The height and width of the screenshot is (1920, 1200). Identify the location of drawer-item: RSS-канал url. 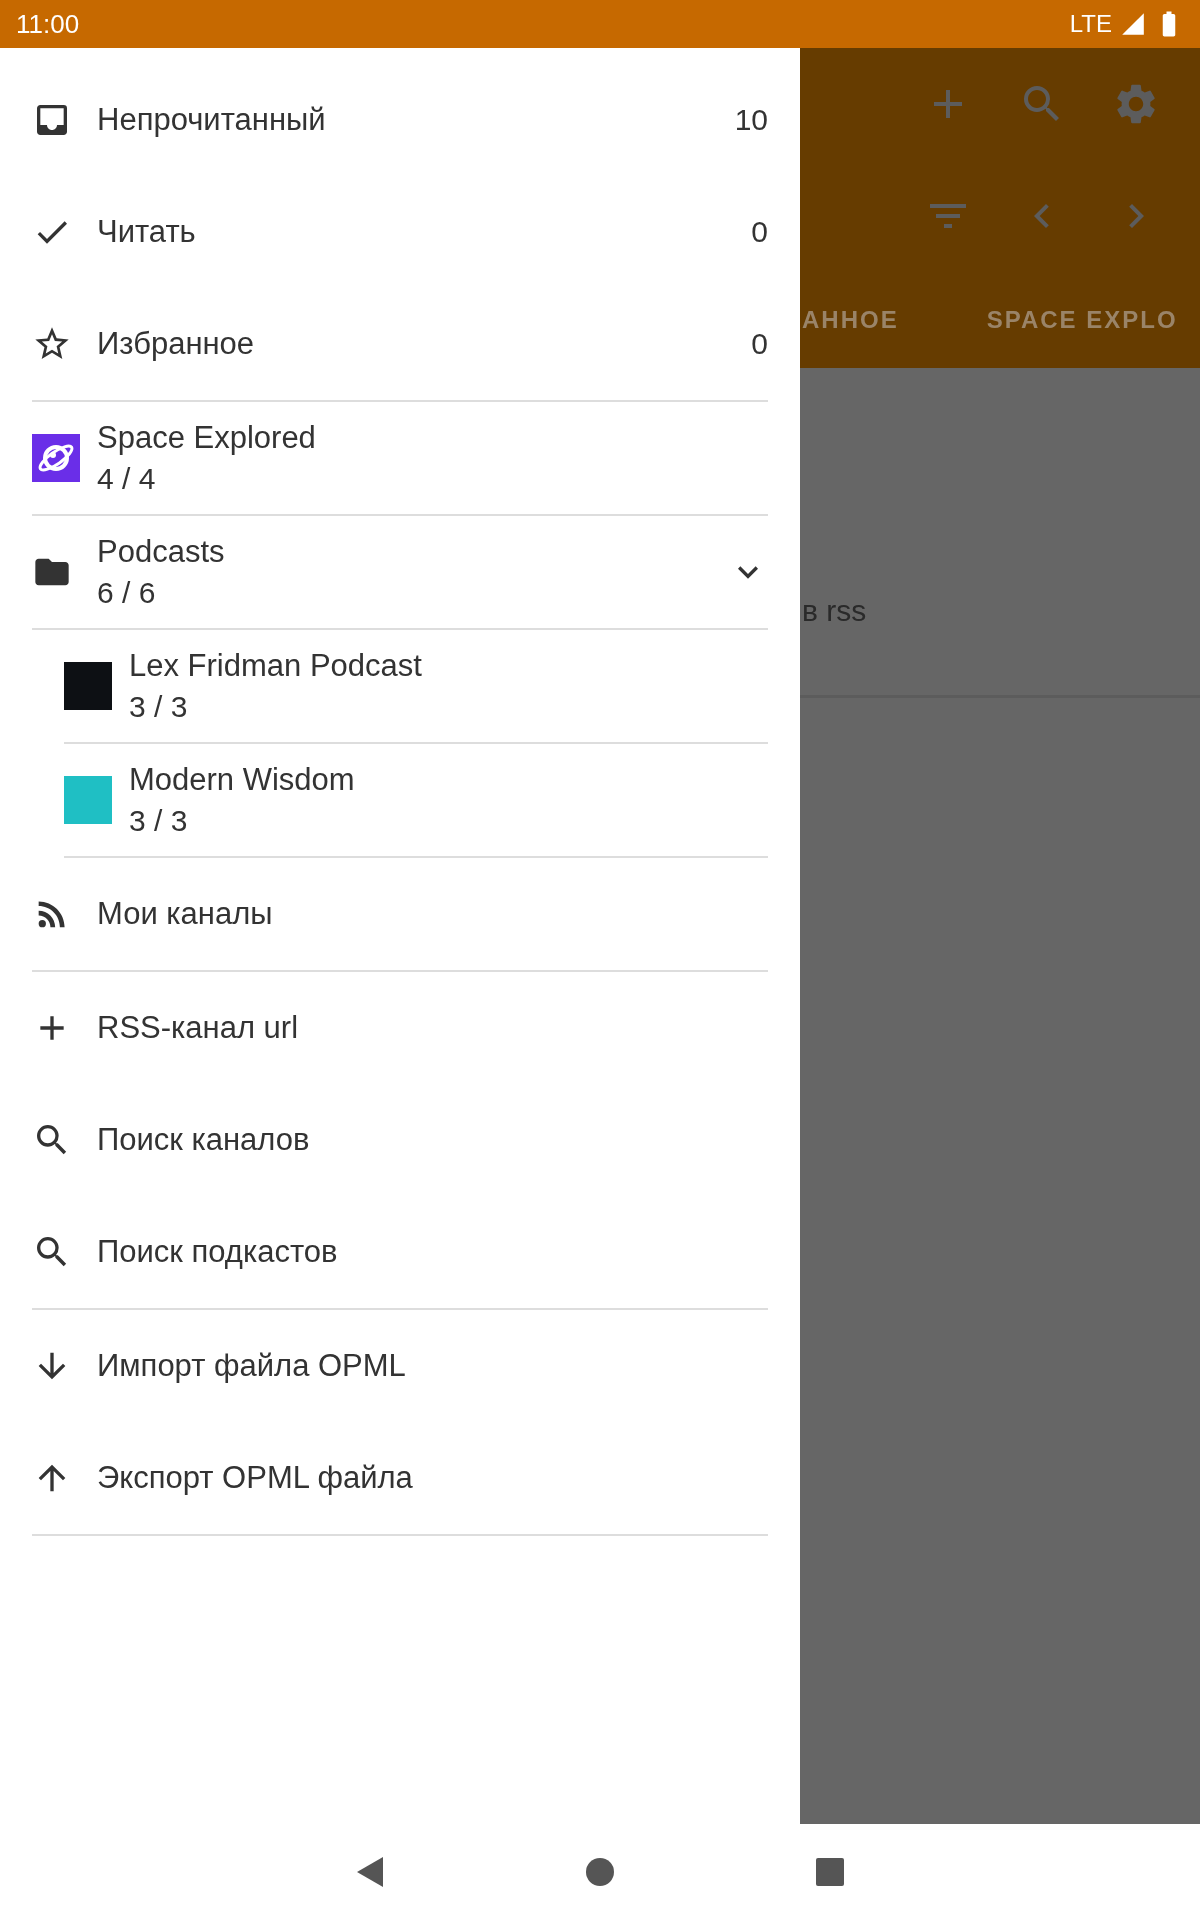
(400, 1028).